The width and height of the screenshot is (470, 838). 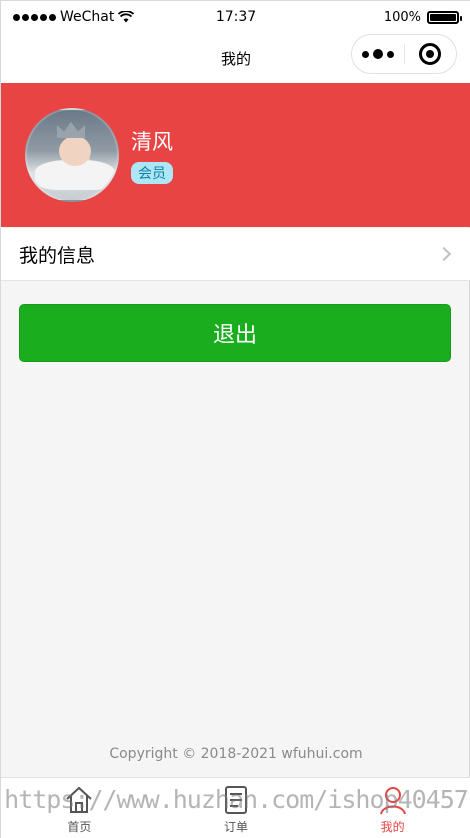 What do you see at coordinates (235, 254) in the screenshot?
I see `my-info-row: 我的信息` at bounding box center [235, 254].